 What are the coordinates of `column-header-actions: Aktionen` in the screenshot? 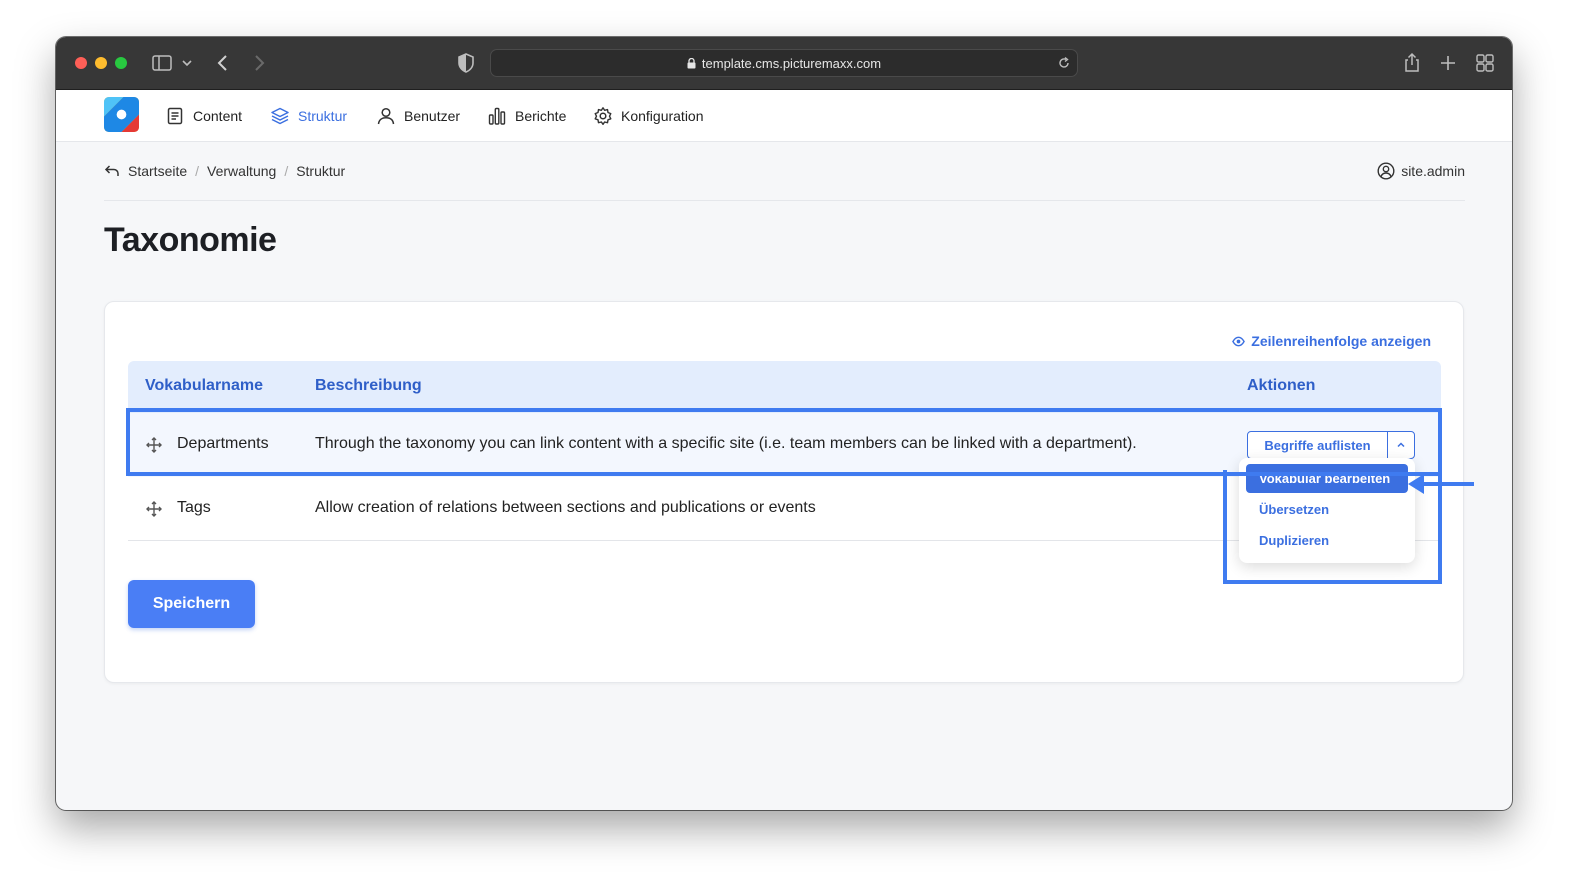 It's located at (1281, 385).